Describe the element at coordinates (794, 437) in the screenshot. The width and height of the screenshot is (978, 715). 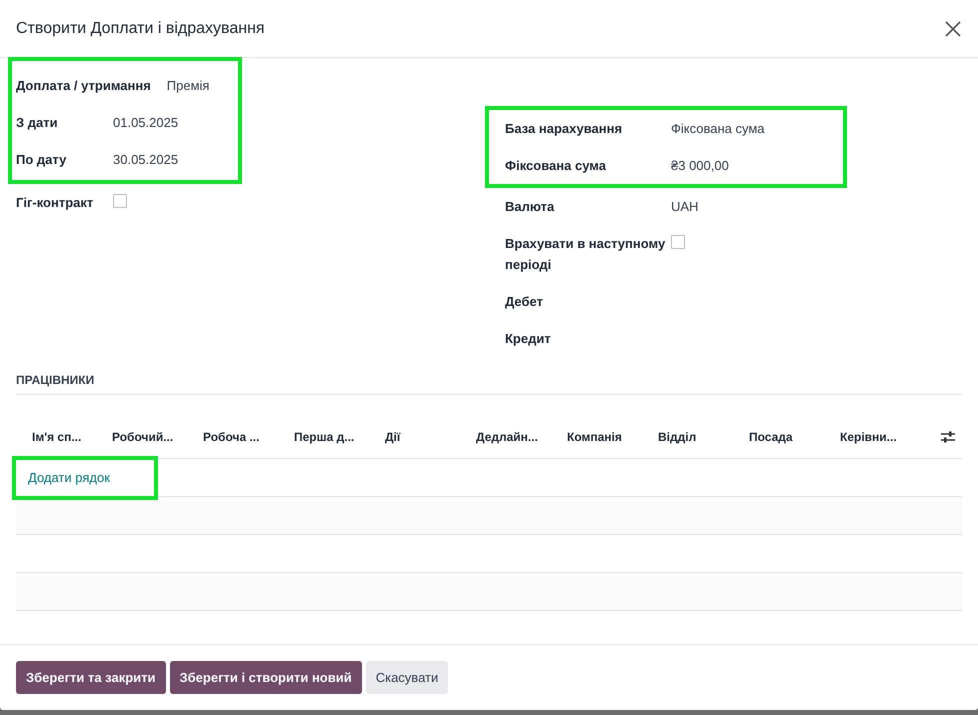
I see `column-header: Посада` at that location.